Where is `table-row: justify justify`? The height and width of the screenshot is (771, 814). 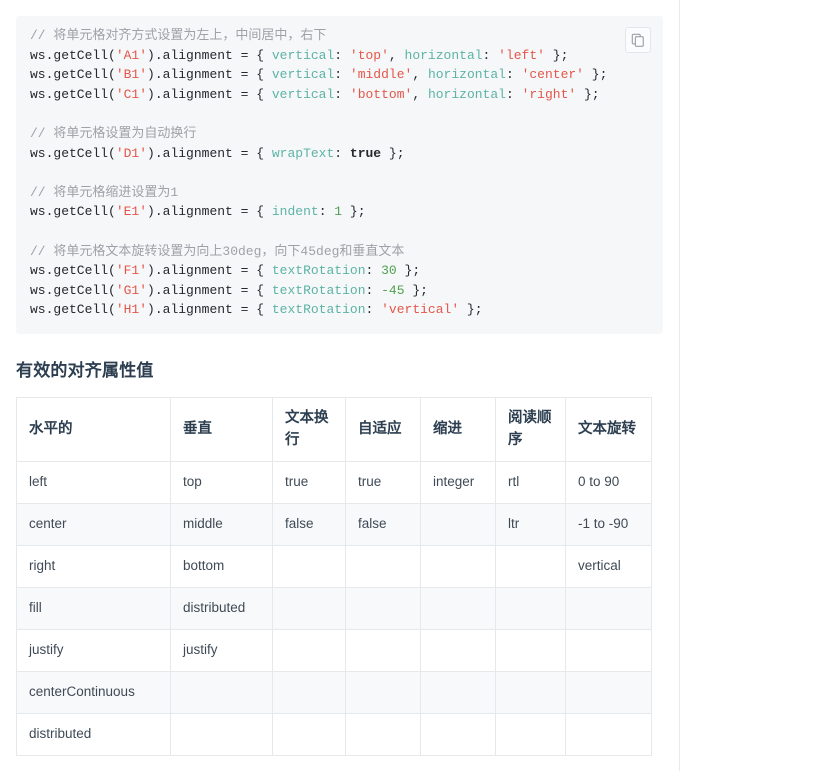
table-row: justify justify is located at coordinates (334, 650).